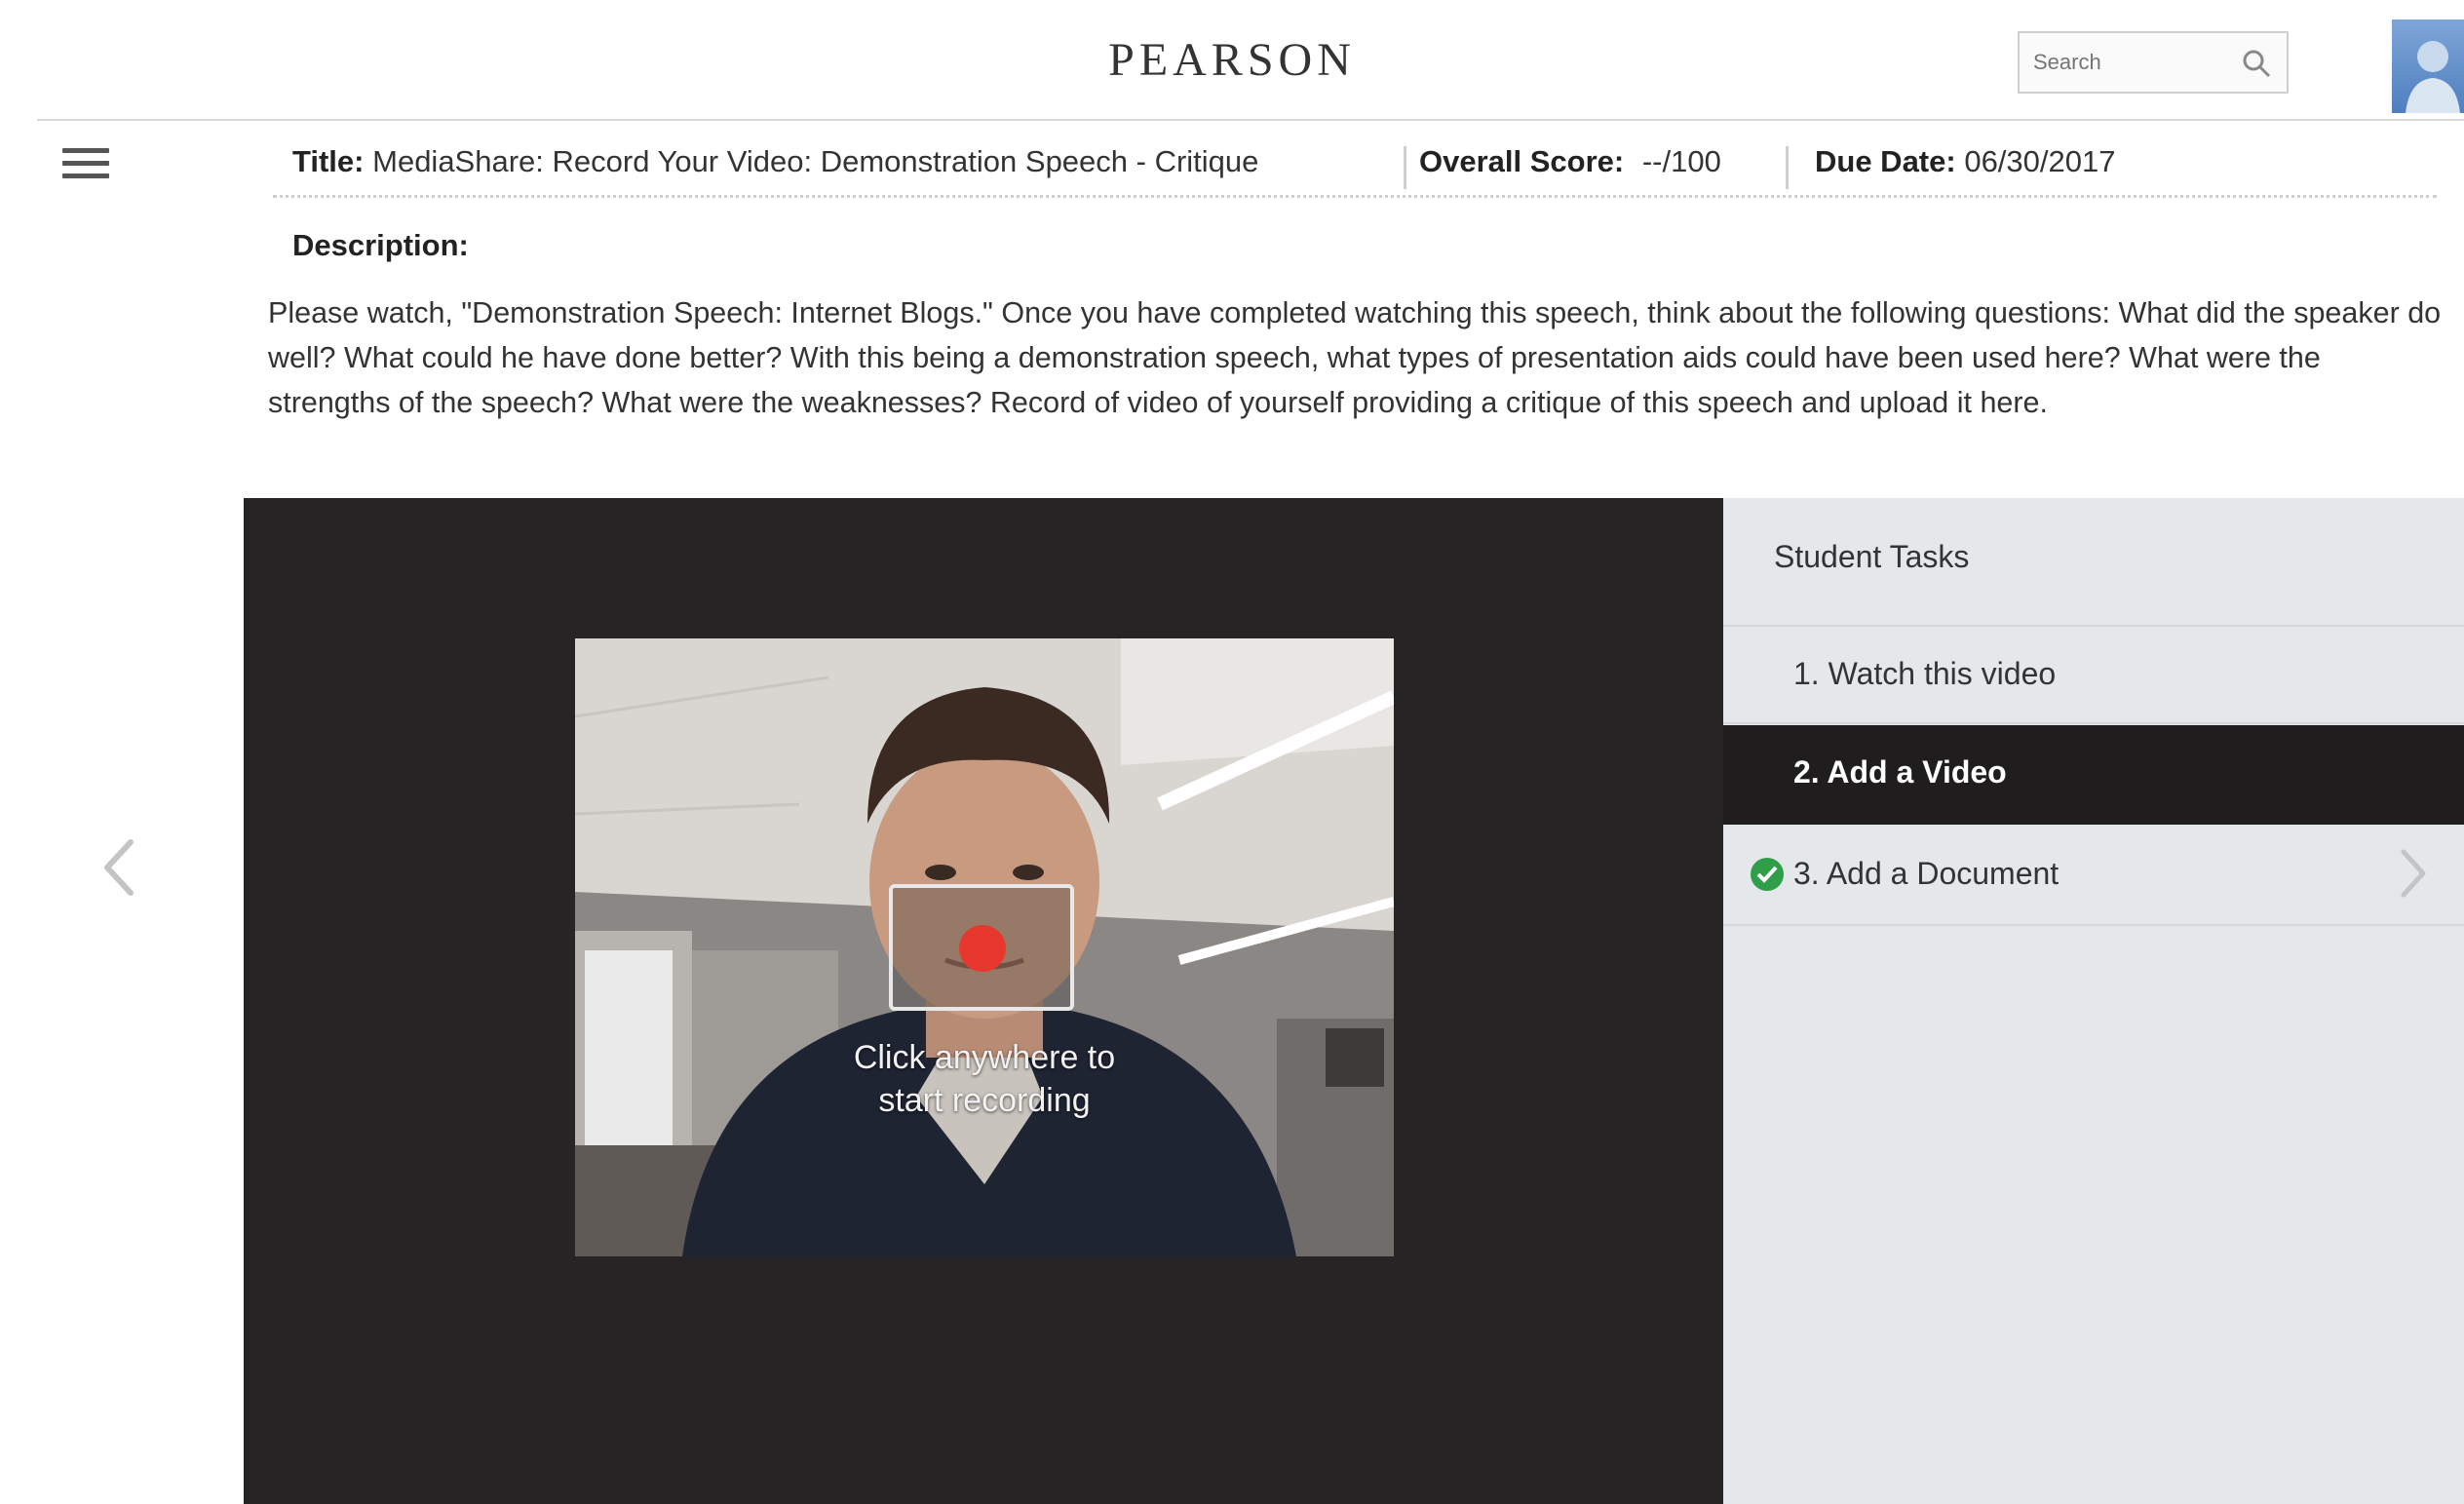  I want to click on due-date: Due Date: 06/30/2017, so click(1965, 164).